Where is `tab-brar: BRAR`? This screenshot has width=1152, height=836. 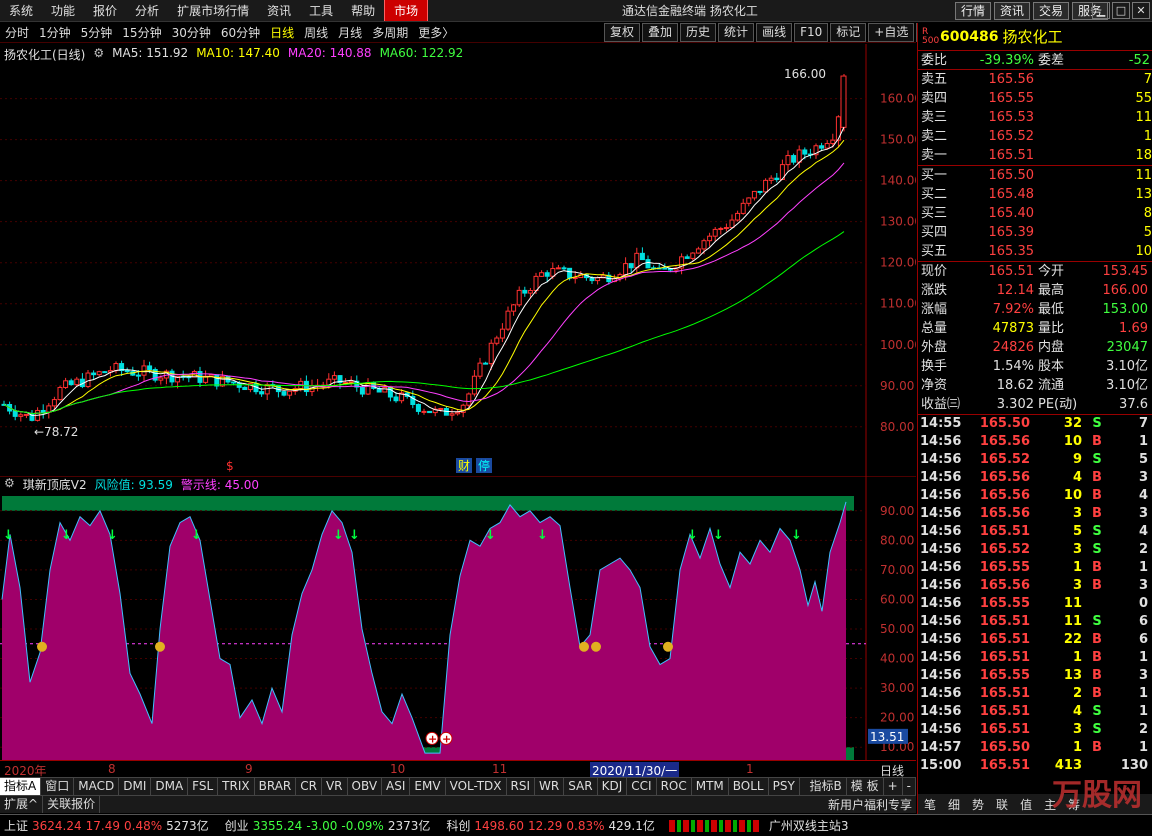
tab-brar: BRAR is located at coordinates (276, 786).